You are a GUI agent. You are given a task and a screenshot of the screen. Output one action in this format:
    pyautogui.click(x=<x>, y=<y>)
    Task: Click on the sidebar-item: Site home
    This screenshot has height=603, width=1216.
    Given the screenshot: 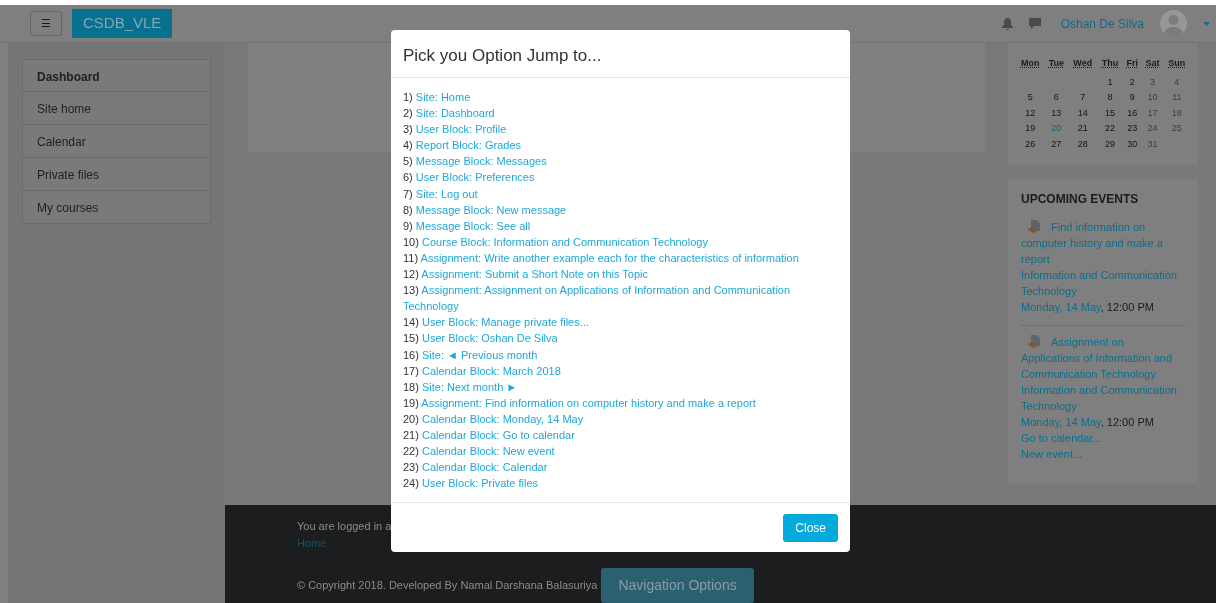 What is the action you would take?
    pyautogui.click(x=116, y=108)
    